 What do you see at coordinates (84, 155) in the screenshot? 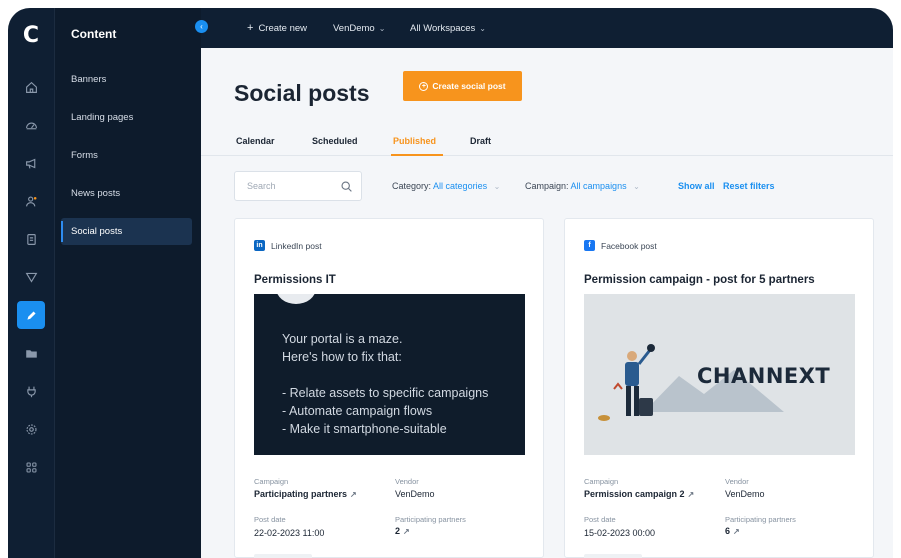
I see `sidebar-item-label: Forms` at bounding box center [84, 155].